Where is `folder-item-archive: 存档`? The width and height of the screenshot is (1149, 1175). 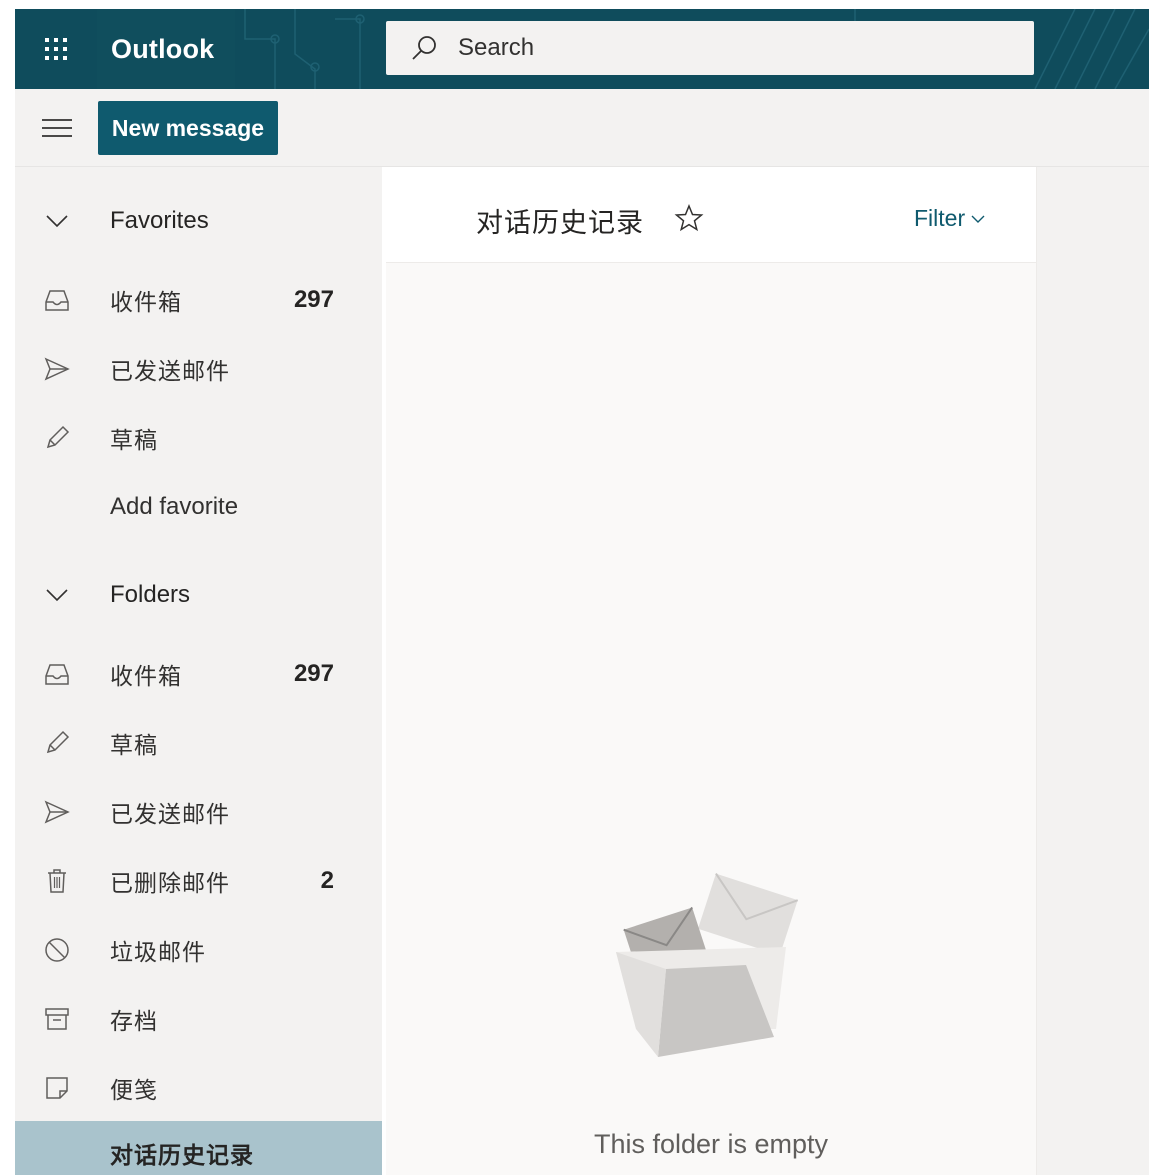 folder-item-archive: 存档 is located at coordinates (198, 1019).